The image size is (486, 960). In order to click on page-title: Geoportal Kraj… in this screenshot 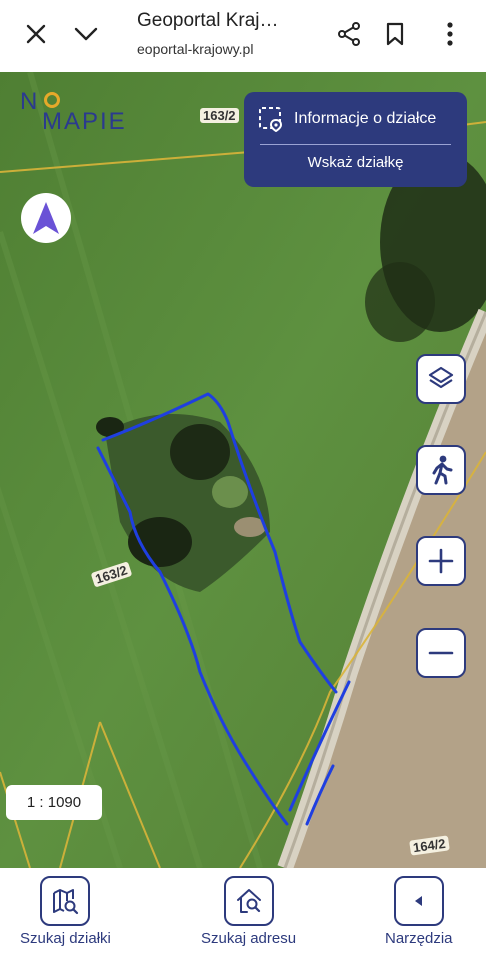, I will do `click(208, 20)`.